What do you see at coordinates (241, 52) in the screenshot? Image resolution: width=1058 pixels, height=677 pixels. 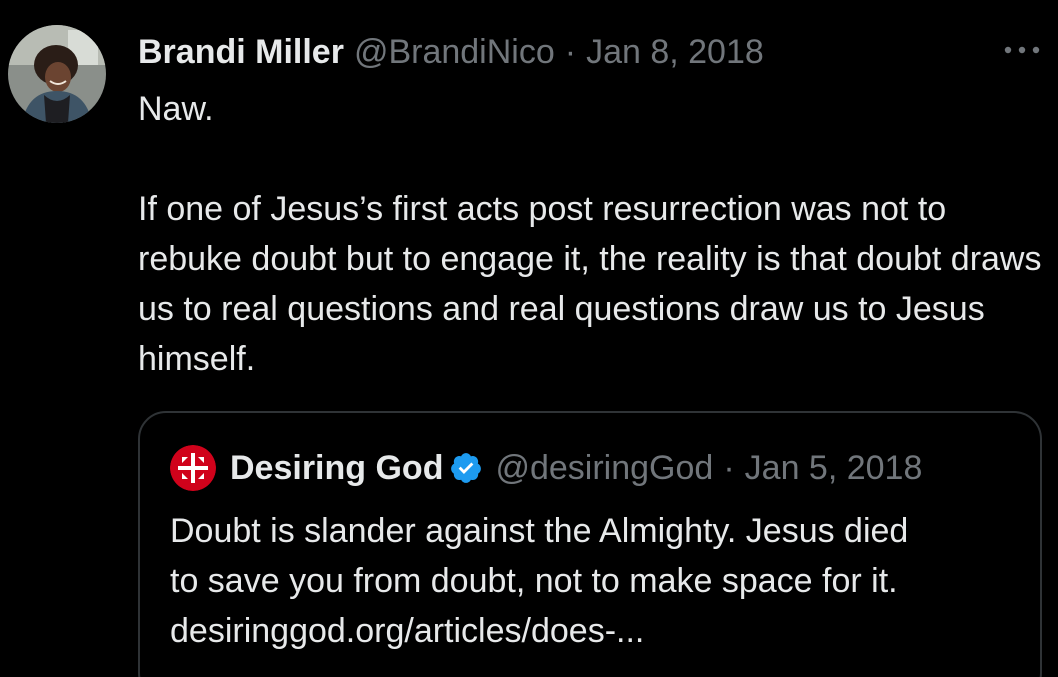 I see `author-name: Brandi Miller` at bounding box center [241, 52].